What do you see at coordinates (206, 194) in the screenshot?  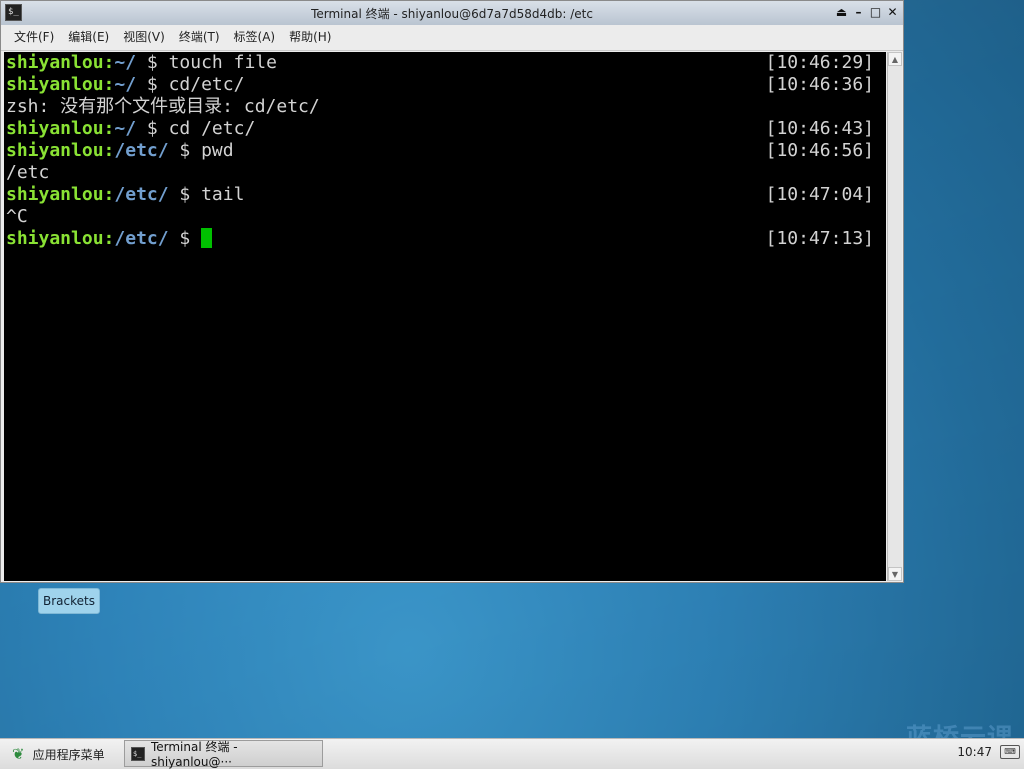 I see `command-text: $ tail` at bounding box center [206, 194].